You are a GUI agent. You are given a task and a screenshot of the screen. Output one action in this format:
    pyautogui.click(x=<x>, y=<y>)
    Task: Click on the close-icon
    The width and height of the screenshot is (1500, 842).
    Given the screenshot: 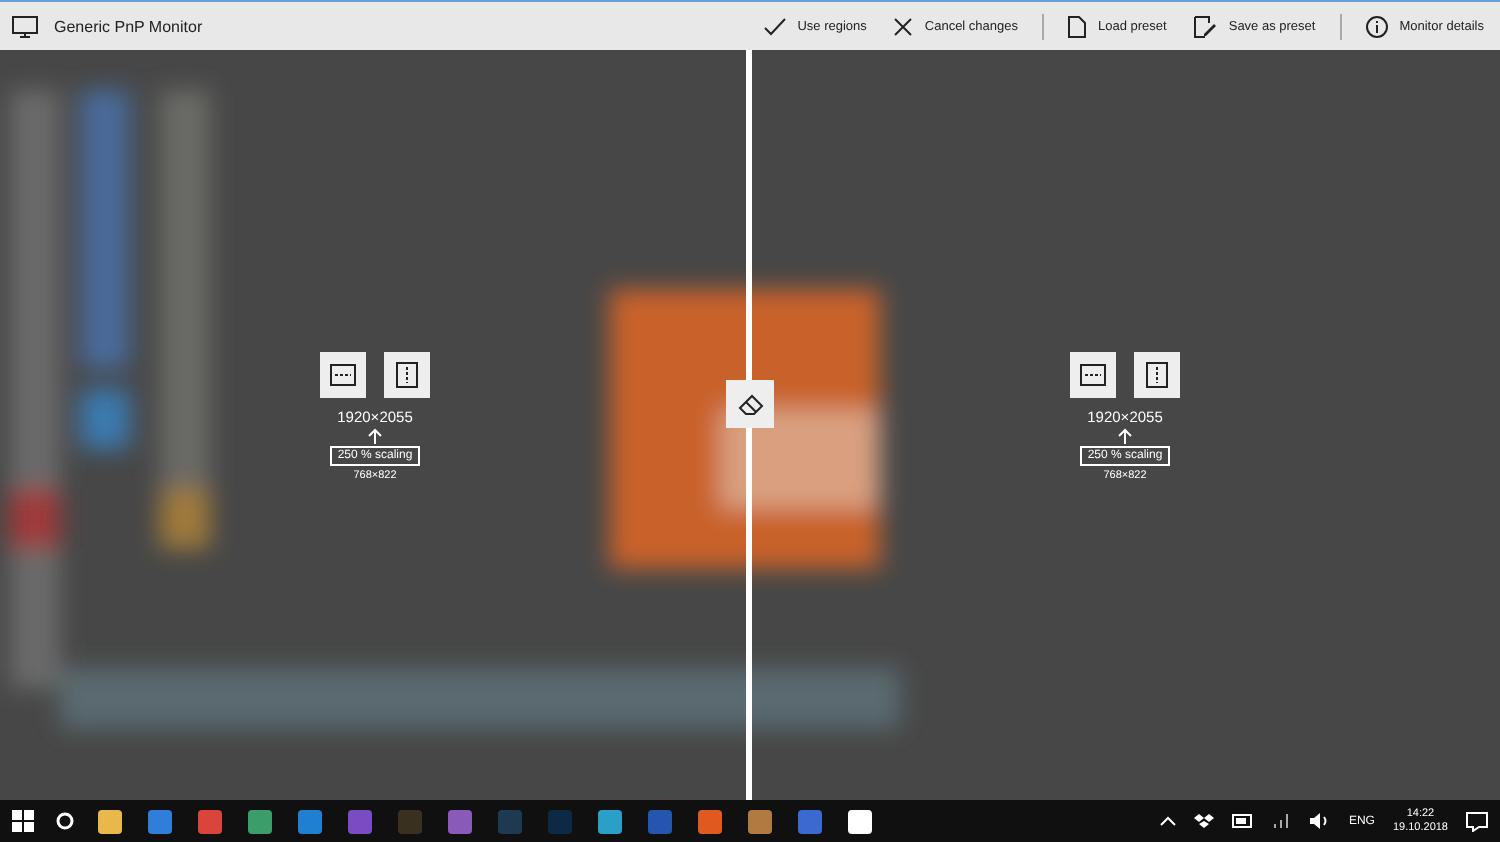 What is the action you would take?
    pyautogui.click(x=903, y=26)
    